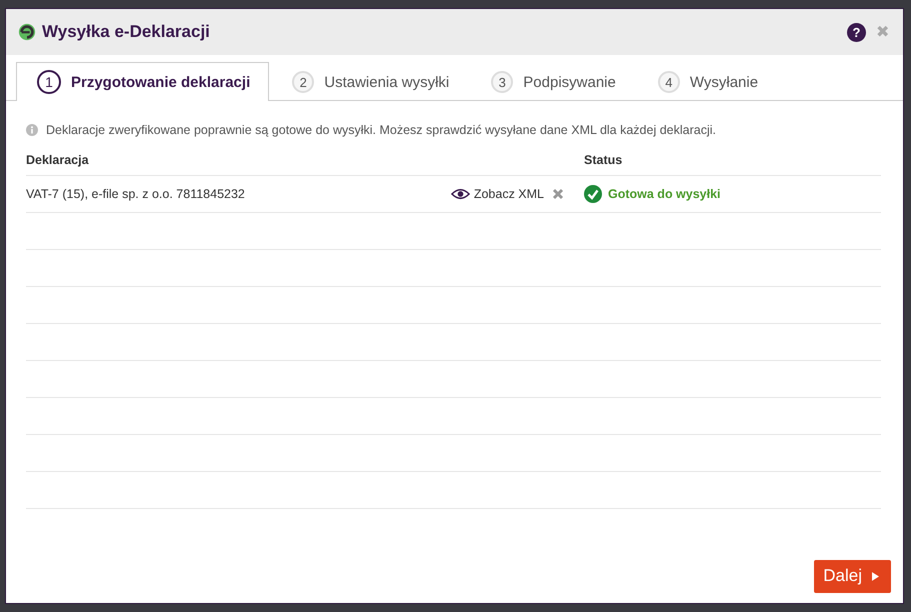 The image size is (911, 612). Describe the element at coordinates (497, 194) in the screenshot. I see `view-xml-link: Zobacz XML` at that location.